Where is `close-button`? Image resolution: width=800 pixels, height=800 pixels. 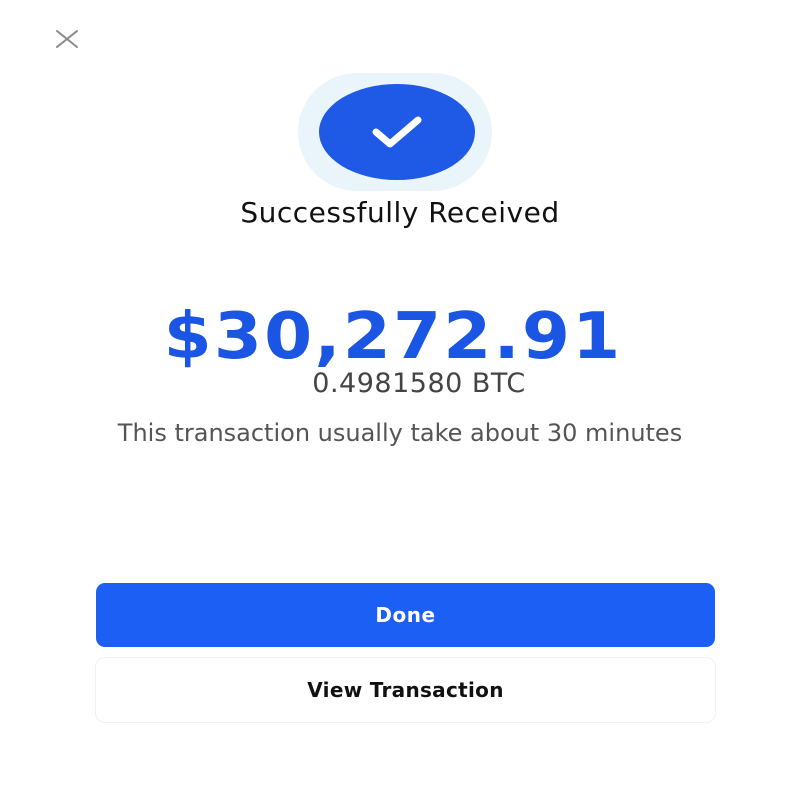
close-button is located at coordinates (67, 39).